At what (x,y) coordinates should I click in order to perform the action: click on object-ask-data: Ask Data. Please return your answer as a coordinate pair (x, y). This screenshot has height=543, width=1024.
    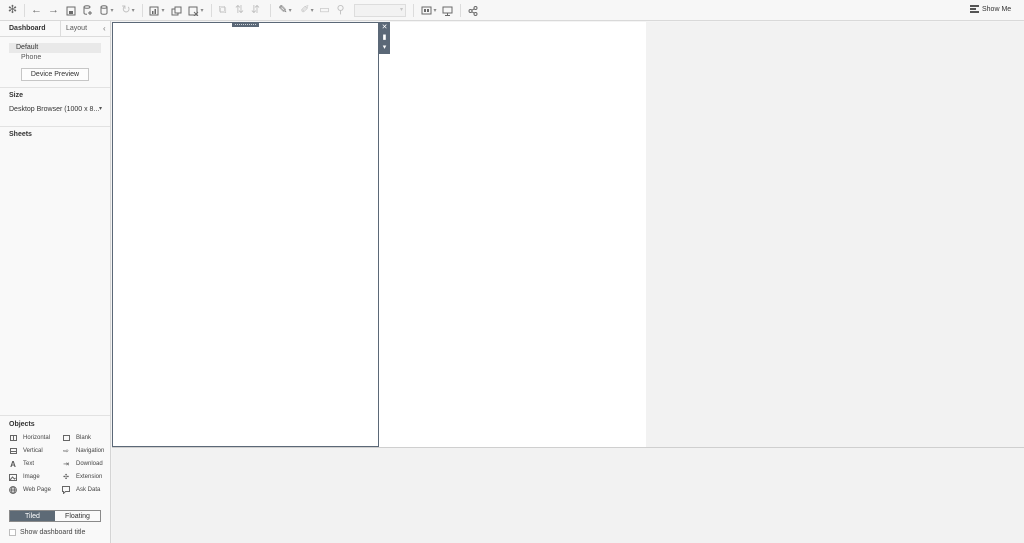
    Looking at the image, I should click on (81, 490).